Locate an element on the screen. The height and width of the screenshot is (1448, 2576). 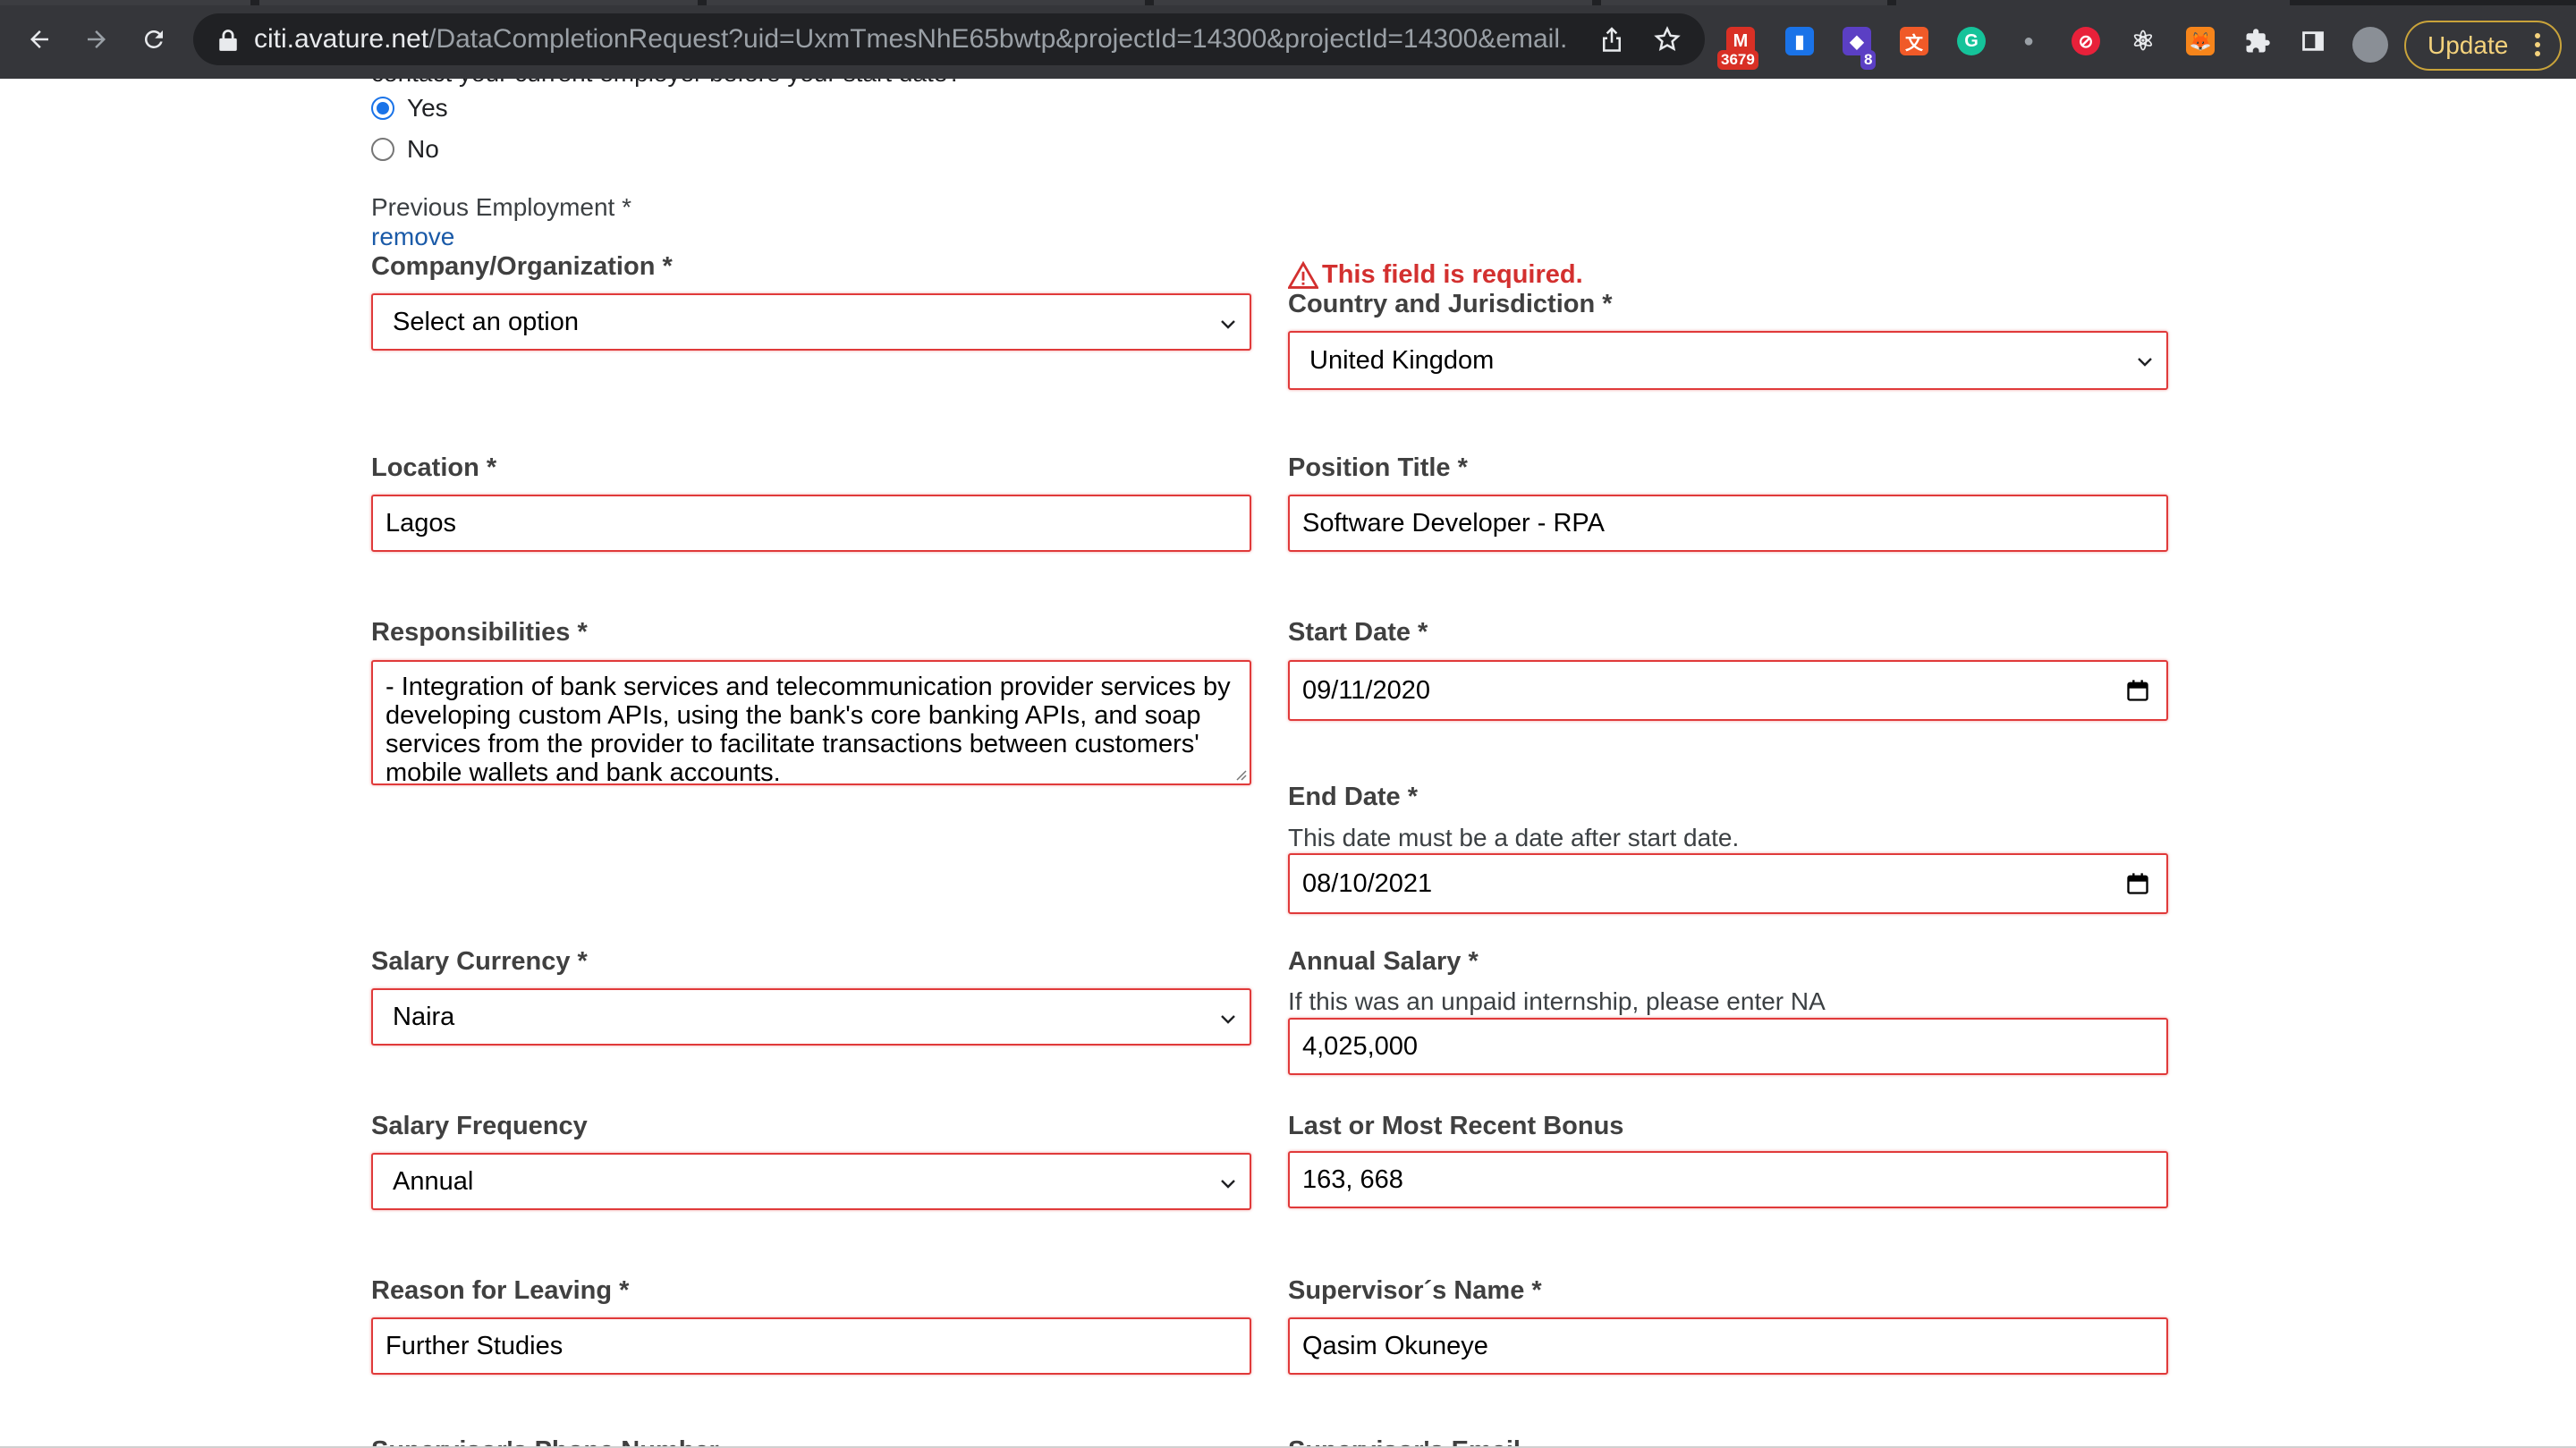
bonus-value: 163, 668 is located at coordinates (1352, 1179).